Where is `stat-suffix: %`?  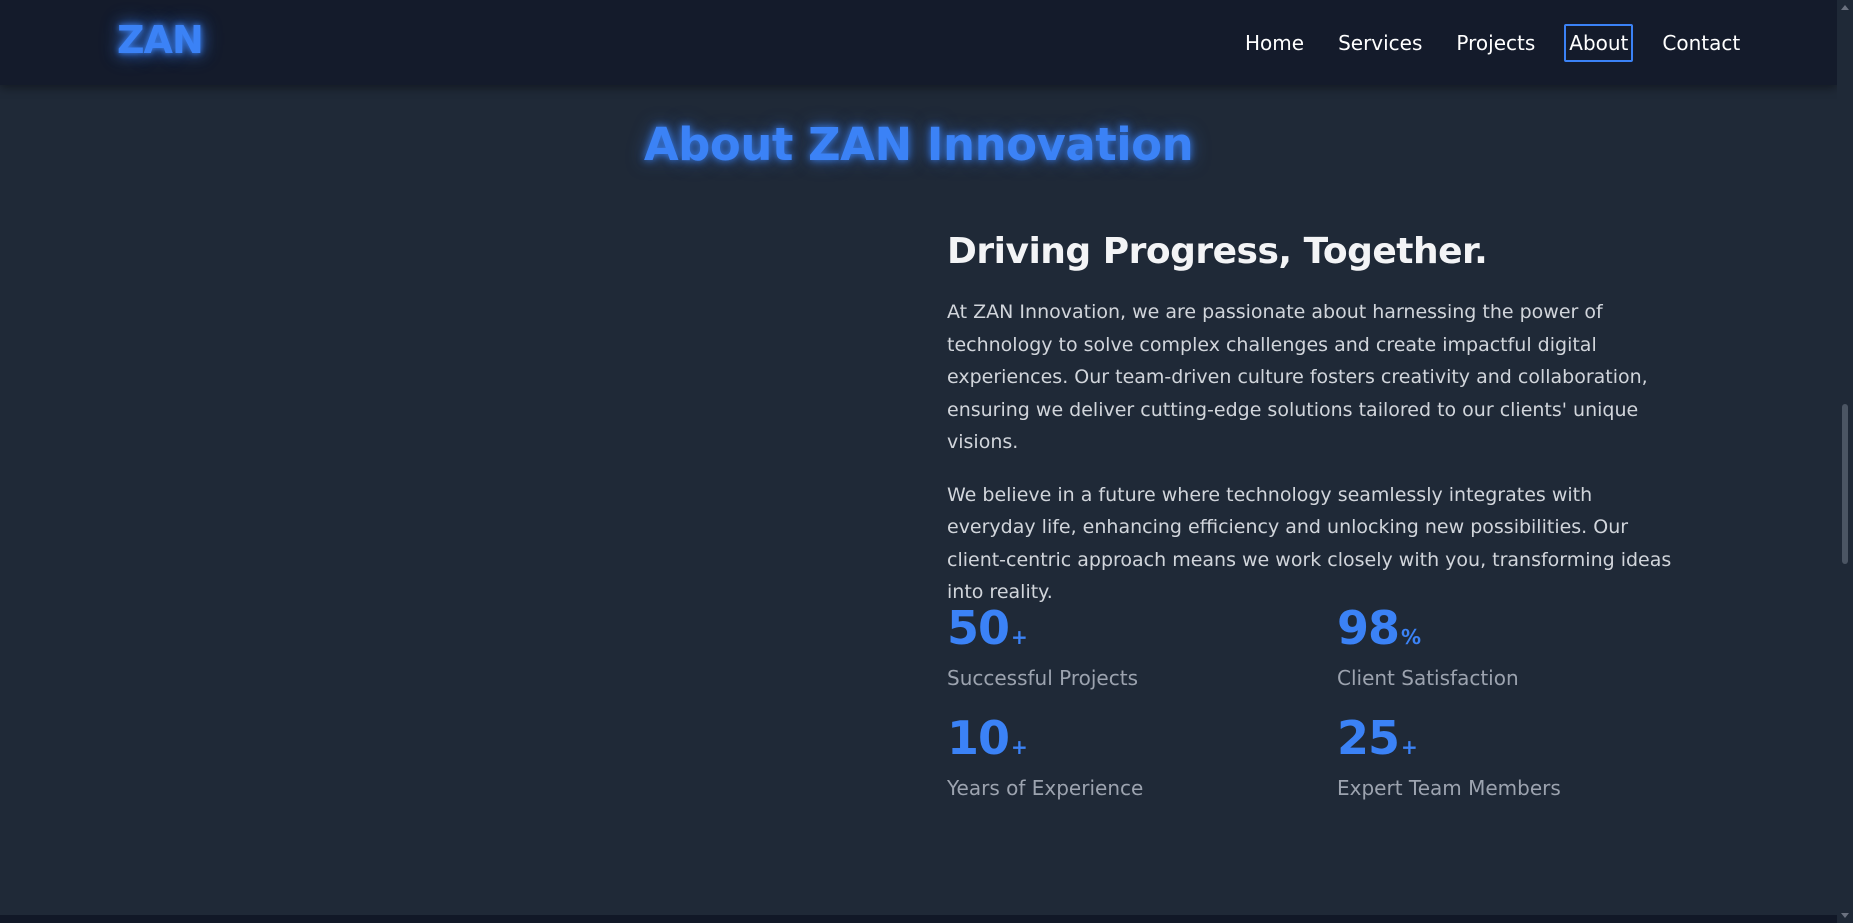
stat-suffix: % is located at coordinates (1411, 637).